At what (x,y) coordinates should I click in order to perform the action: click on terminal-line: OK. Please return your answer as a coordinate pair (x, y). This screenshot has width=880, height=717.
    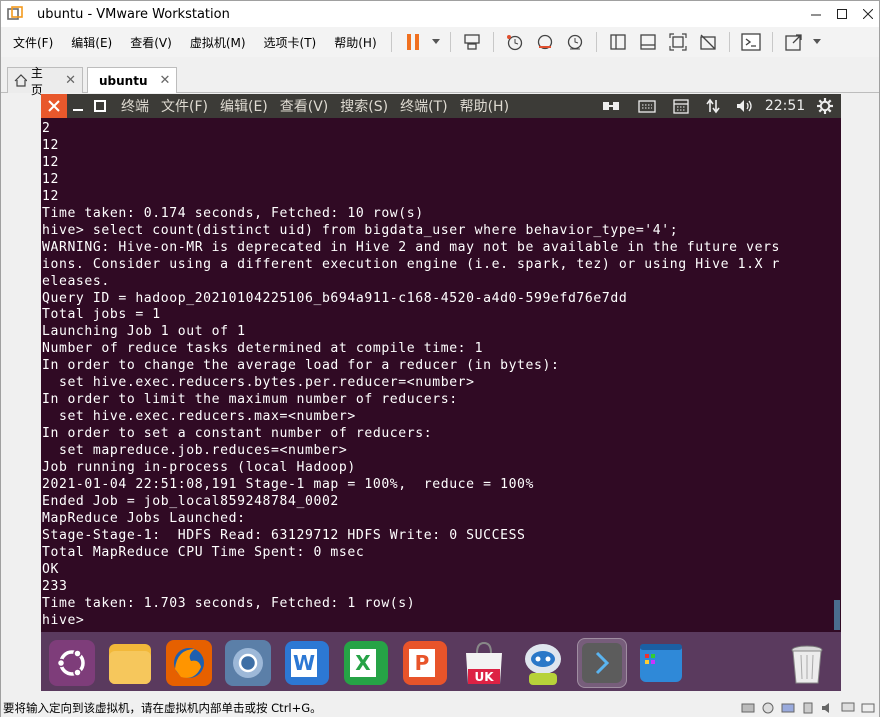
    Looking at the image, I should click on (50, 569).